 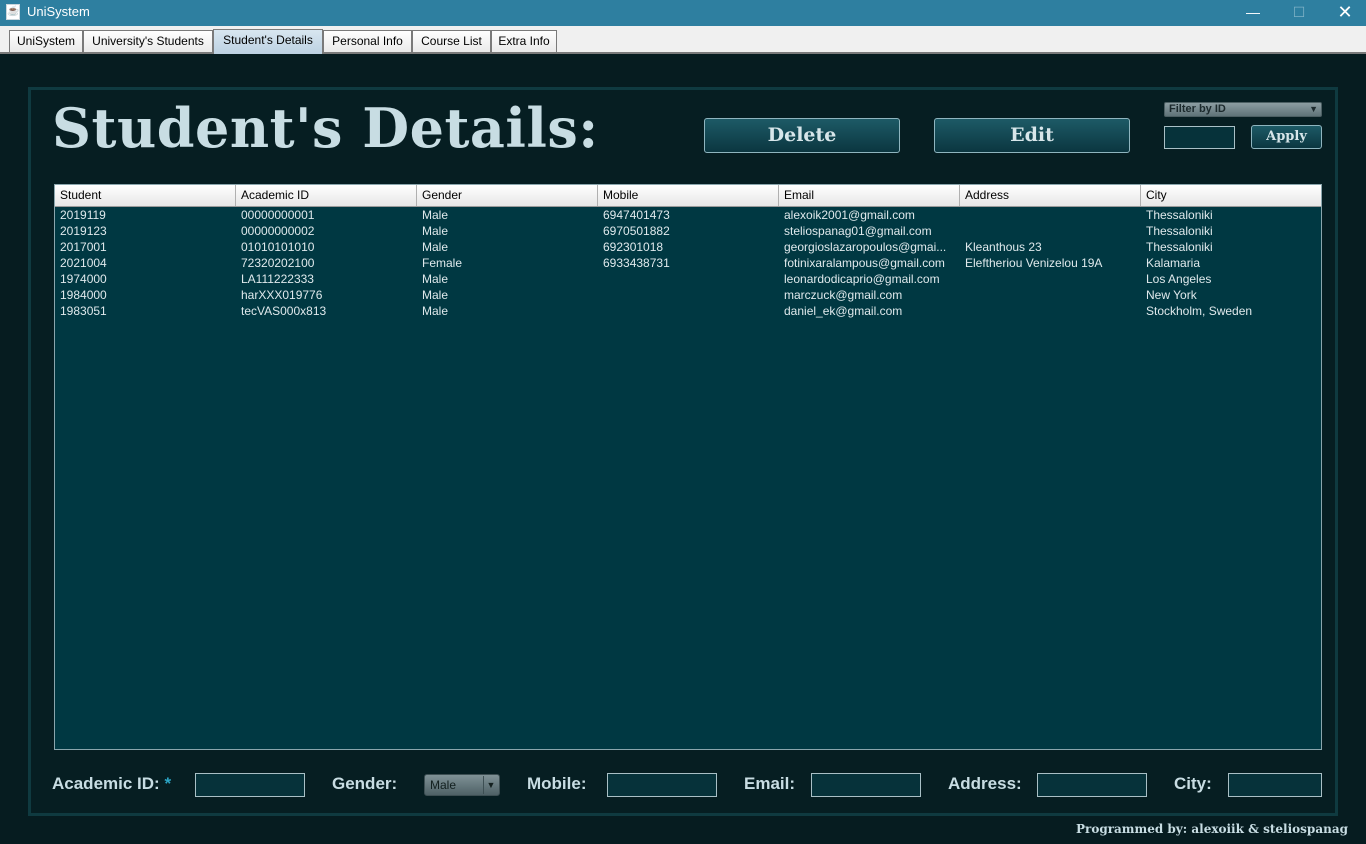 I want to click on cell-email: daniel_ek@gmail.com, so click(x=869, y=311).